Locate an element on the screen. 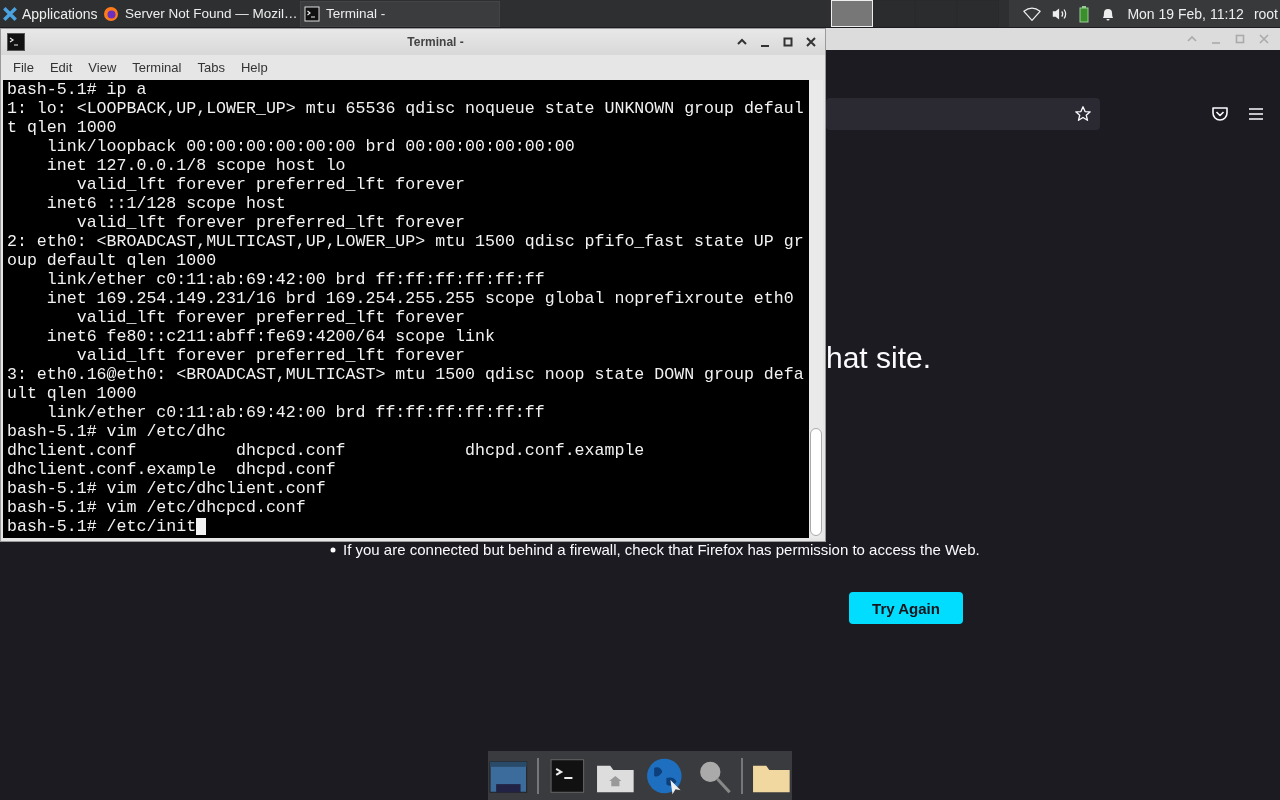 This screenshot has height=800, width=1280. task-button: Terminal - is located at coordinates (400, 13).